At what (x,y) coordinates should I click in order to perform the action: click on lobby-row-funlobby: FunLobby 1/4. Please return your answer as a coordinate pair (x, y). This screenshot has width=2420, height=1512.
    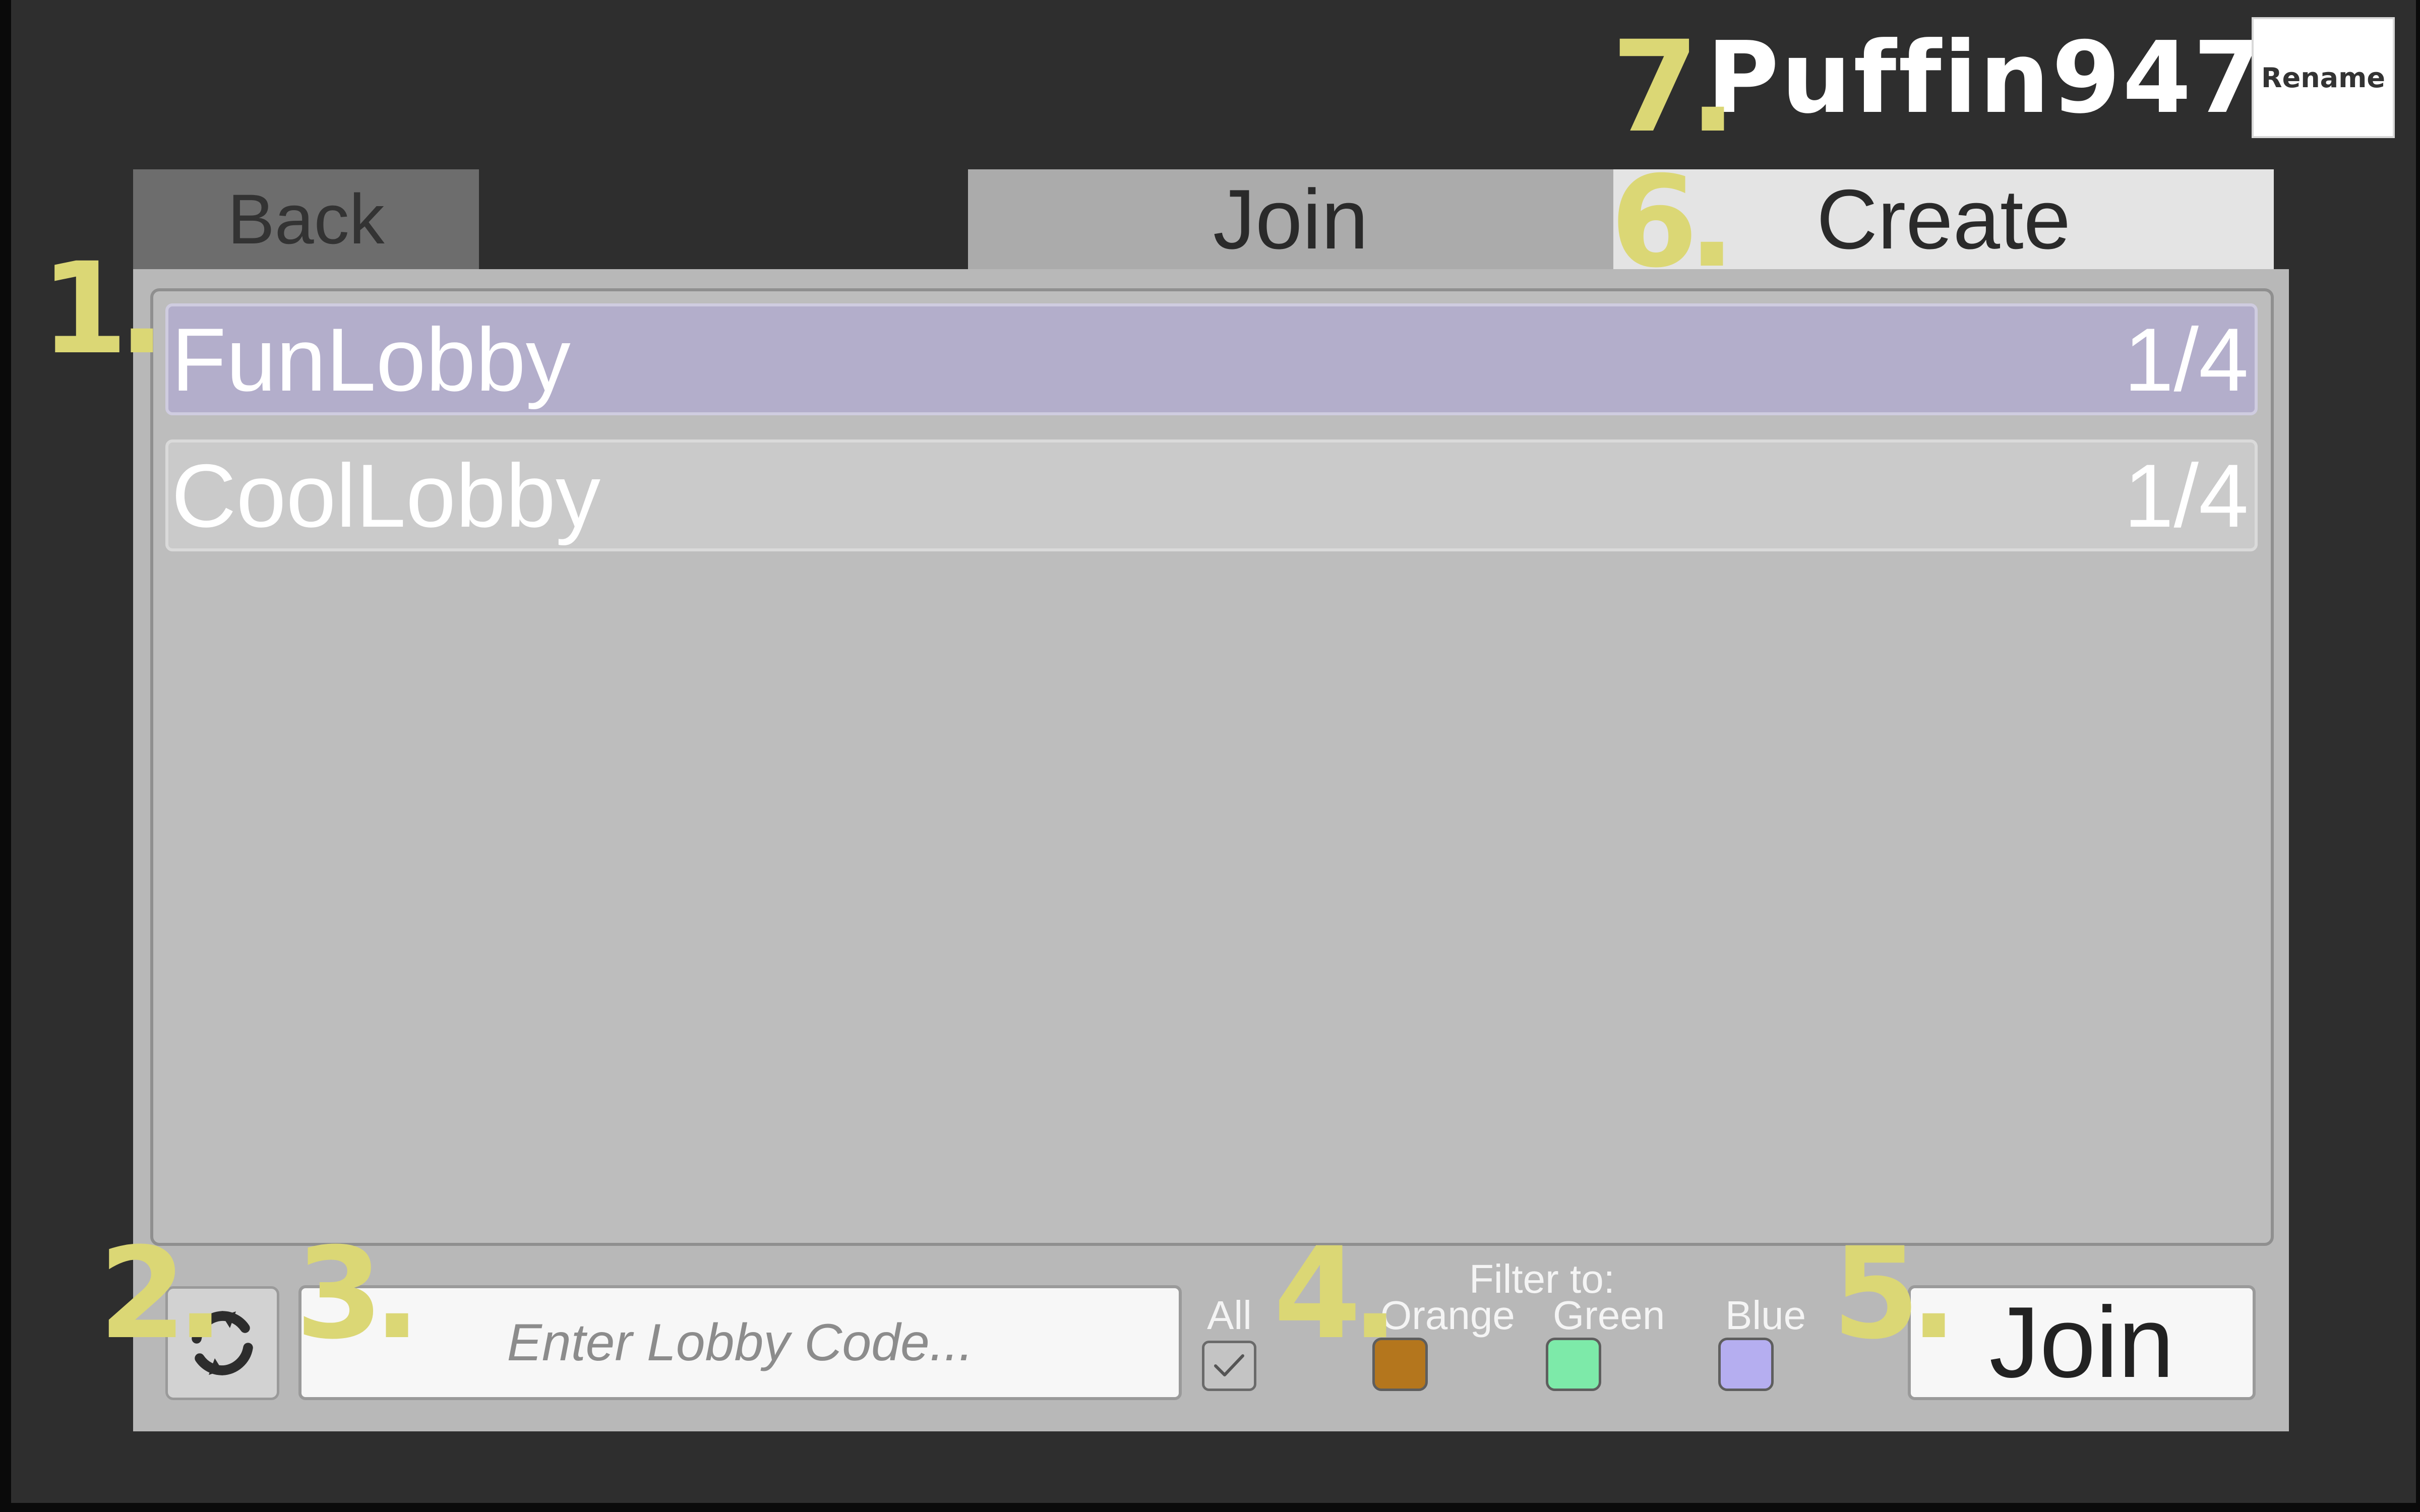
    Looking at the image, I should click on (1211, 359).